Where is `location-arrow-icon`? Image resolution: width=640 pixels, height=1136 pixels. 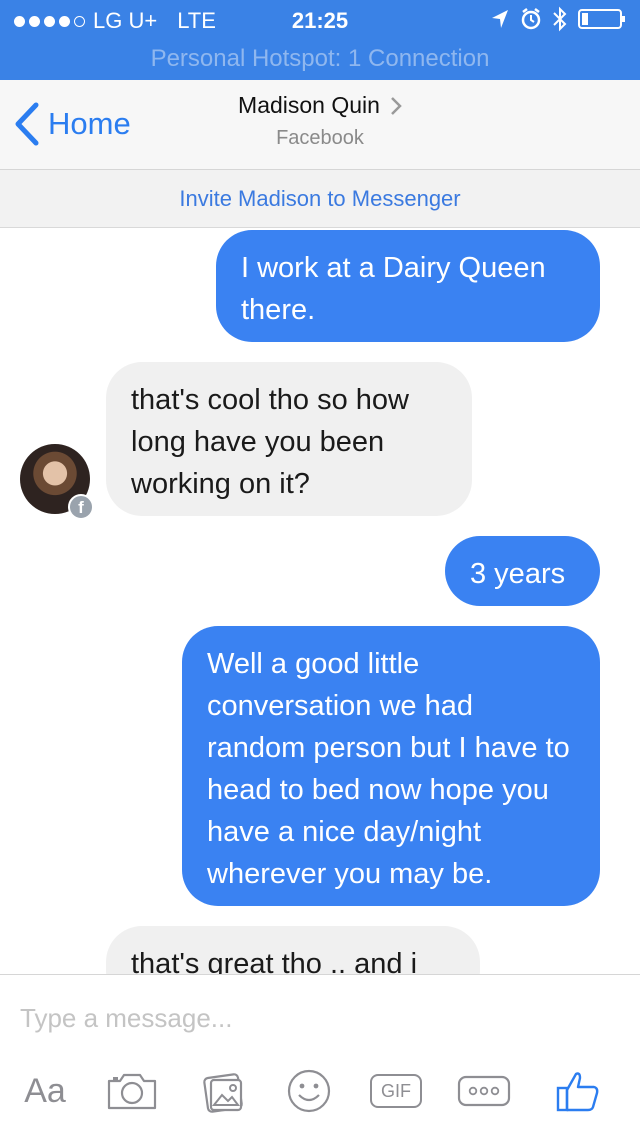
location-arrow-icon is located at coordinates (500, 19).